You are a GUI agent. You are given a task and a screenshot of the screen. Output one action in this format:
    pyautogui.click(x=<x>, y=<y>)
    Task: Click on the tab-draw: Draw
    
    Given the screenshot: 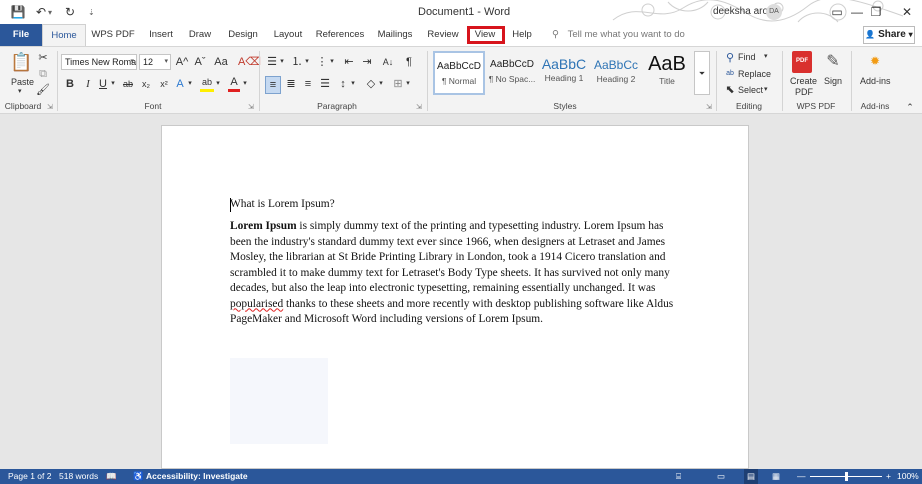 What is the action you would take?
    pyautogui.click(x=200, y=35)
    